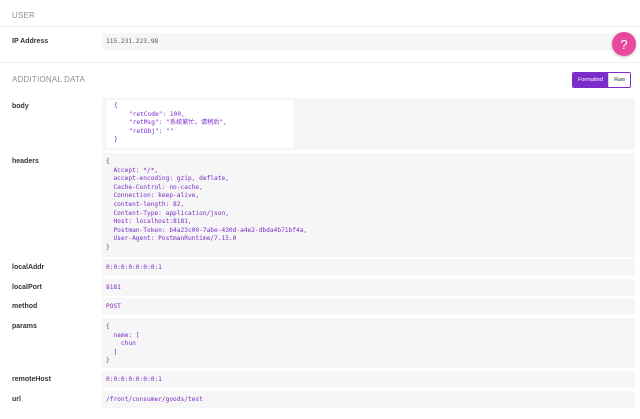 The width and height of the screenshot is (640, 419). Describe the element at coordinates (25, 161) in the screenshot. I see `headers-label: headers` at that location.